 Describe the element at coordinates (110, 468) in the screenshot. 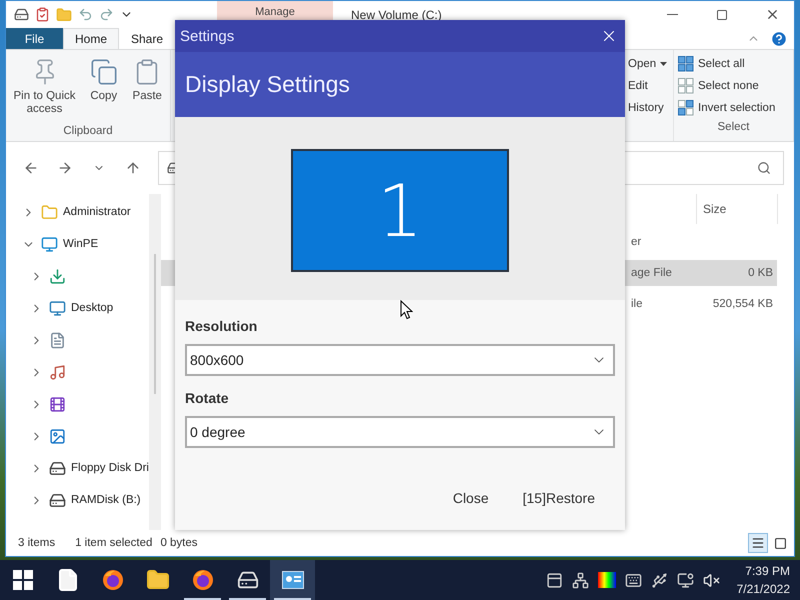

I see `tree-item-label: Floppy Disk Dri` at that location.